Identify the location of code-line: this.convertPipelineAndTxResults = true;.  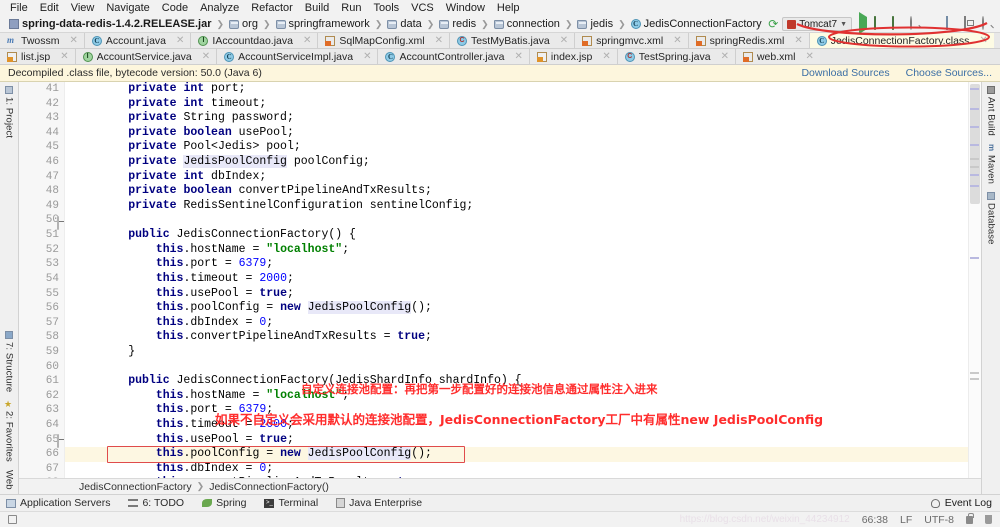
(523, 337).